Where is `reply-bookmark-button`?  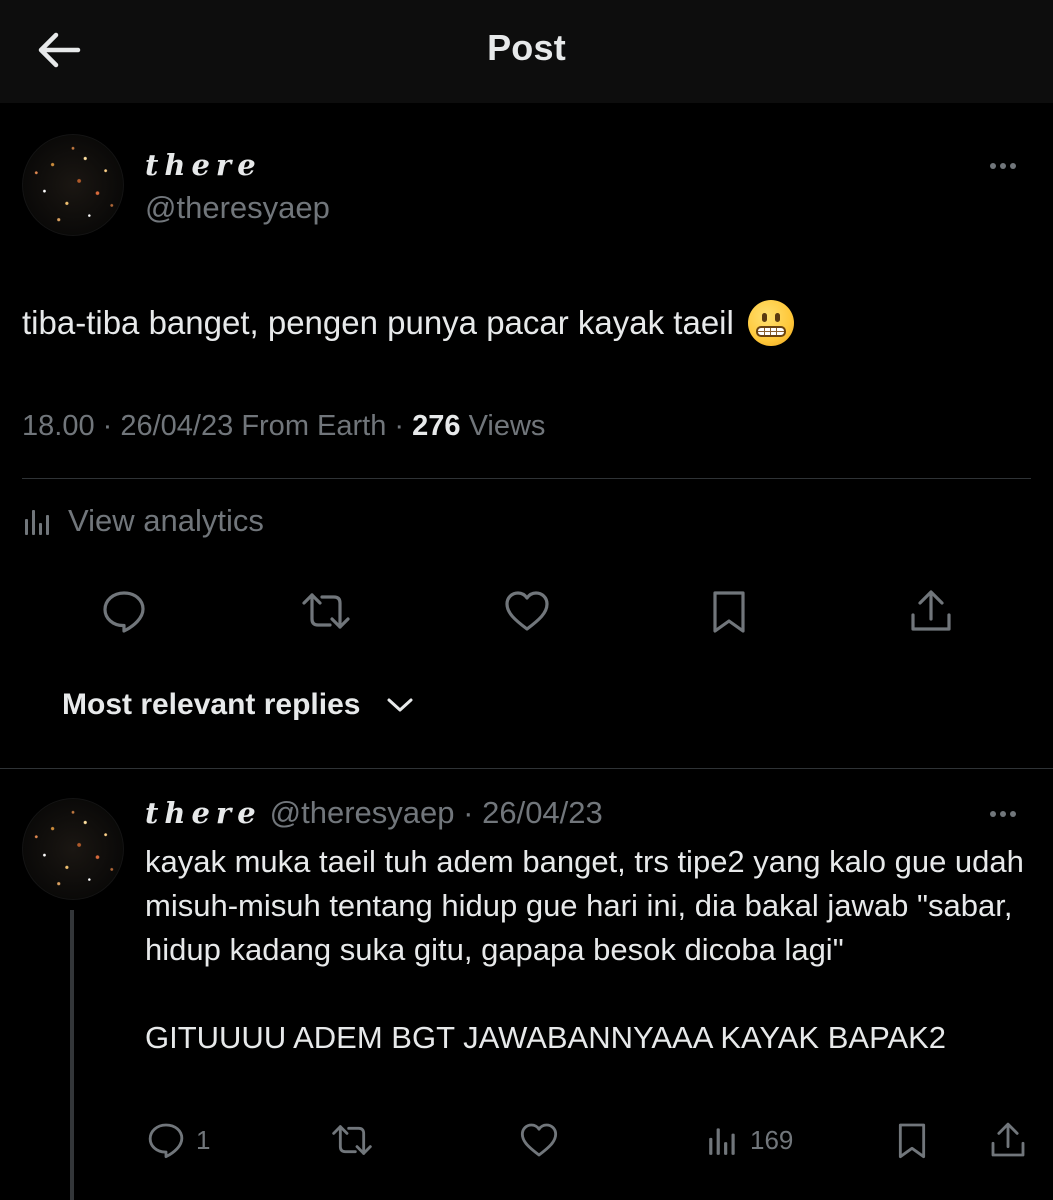 reply-bookmark-button is located at coordinates (912, 1140).